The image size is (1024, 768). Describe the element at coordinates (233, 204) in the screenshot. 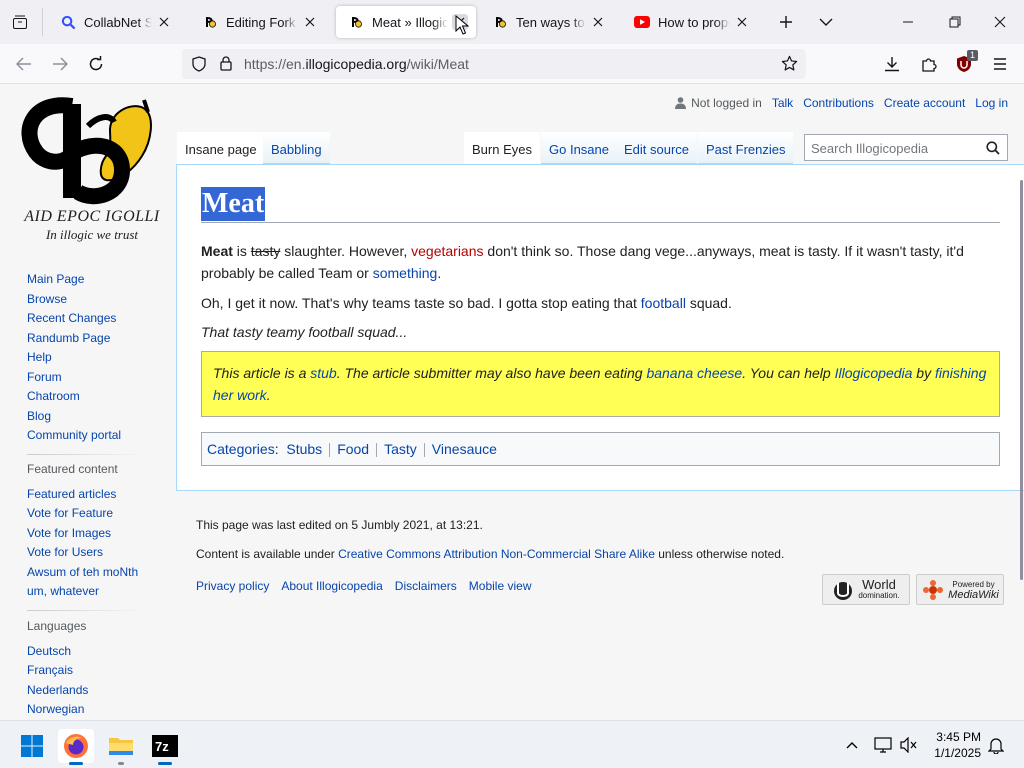

I see `page-title: Meat` at that location.